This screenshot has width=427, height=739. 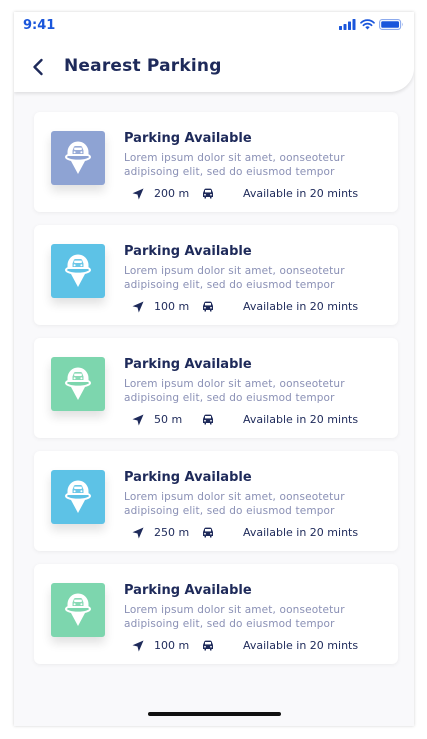 What do you see at coordinates (347, 24) in the screenshot?
I see `signal-icon` at bounding box center [347, 24].